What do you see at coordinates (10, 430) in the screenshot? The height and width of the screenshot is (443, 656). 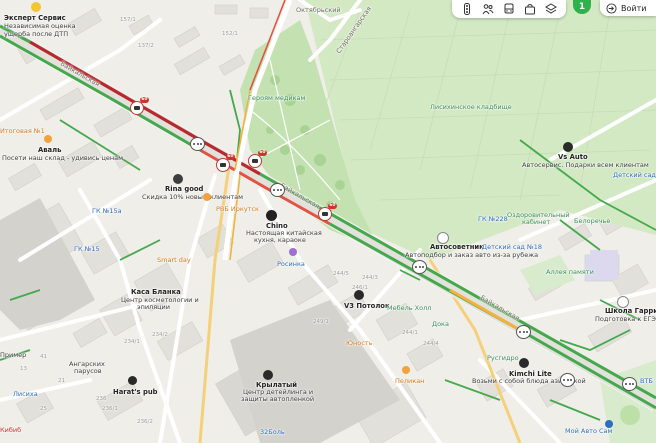 I see `place-kiblib: Кибиб` at bounding box center [10, 430].